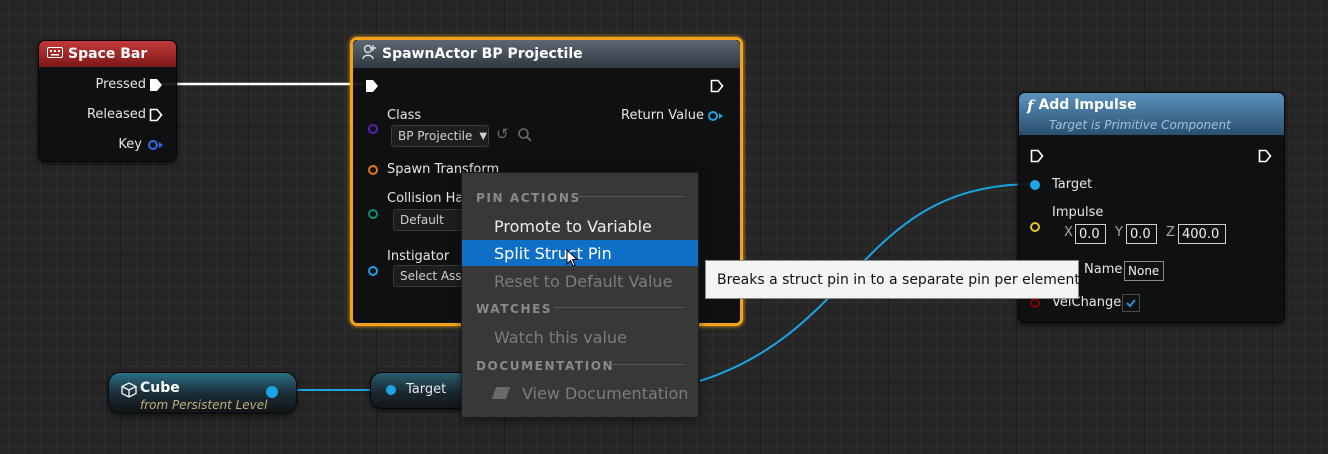 The width and height of the screenshot is (1328, 454). I want to click on reset-to-default-item: Reset to Default Value, so click(580, 281).